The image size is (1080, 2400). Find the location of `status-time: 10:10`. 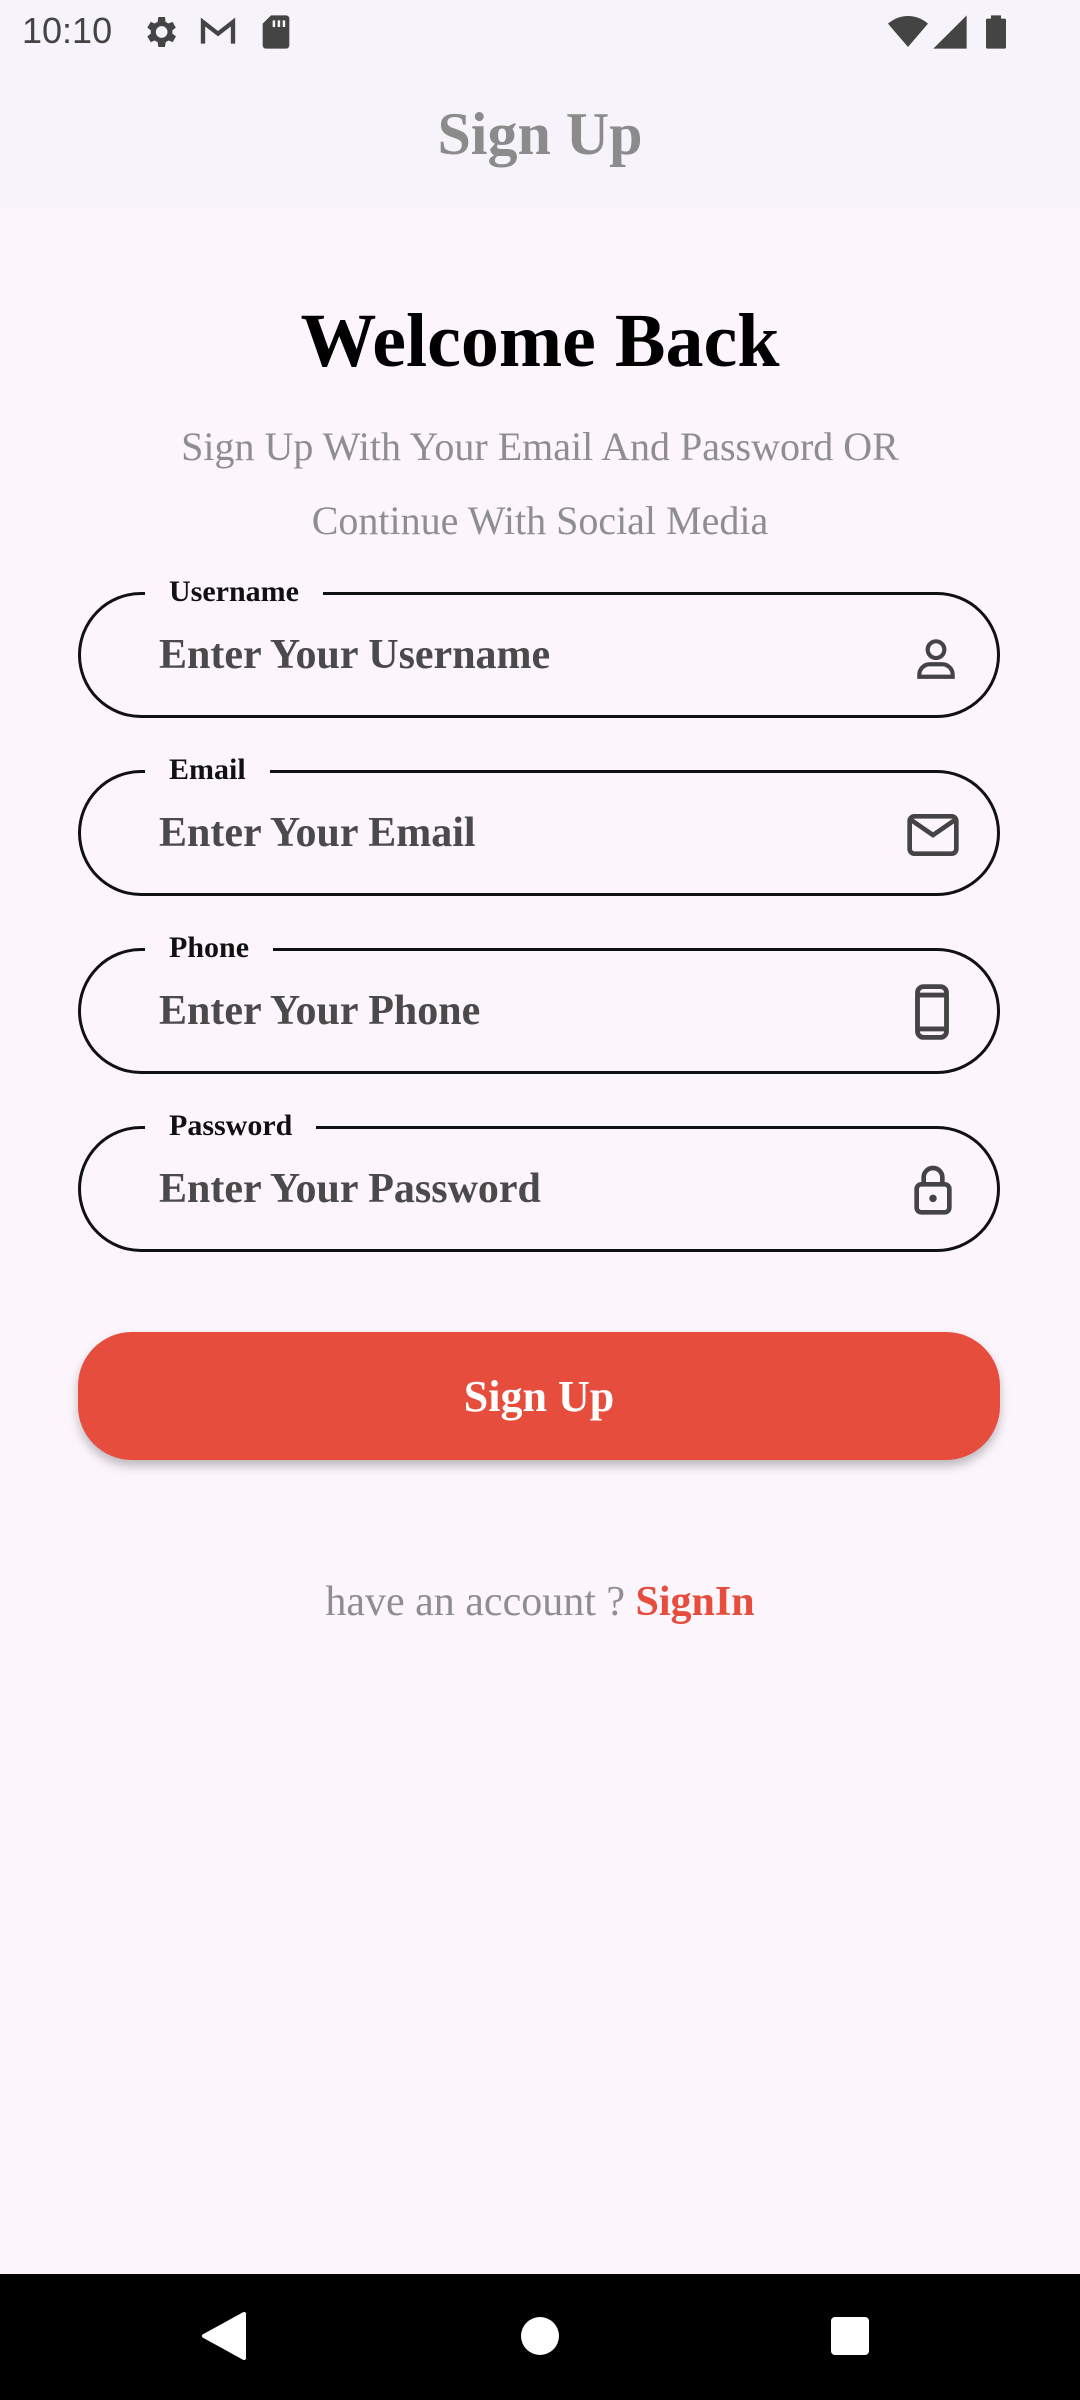

status-time: 10:10 is located at coordinates (67, 30).